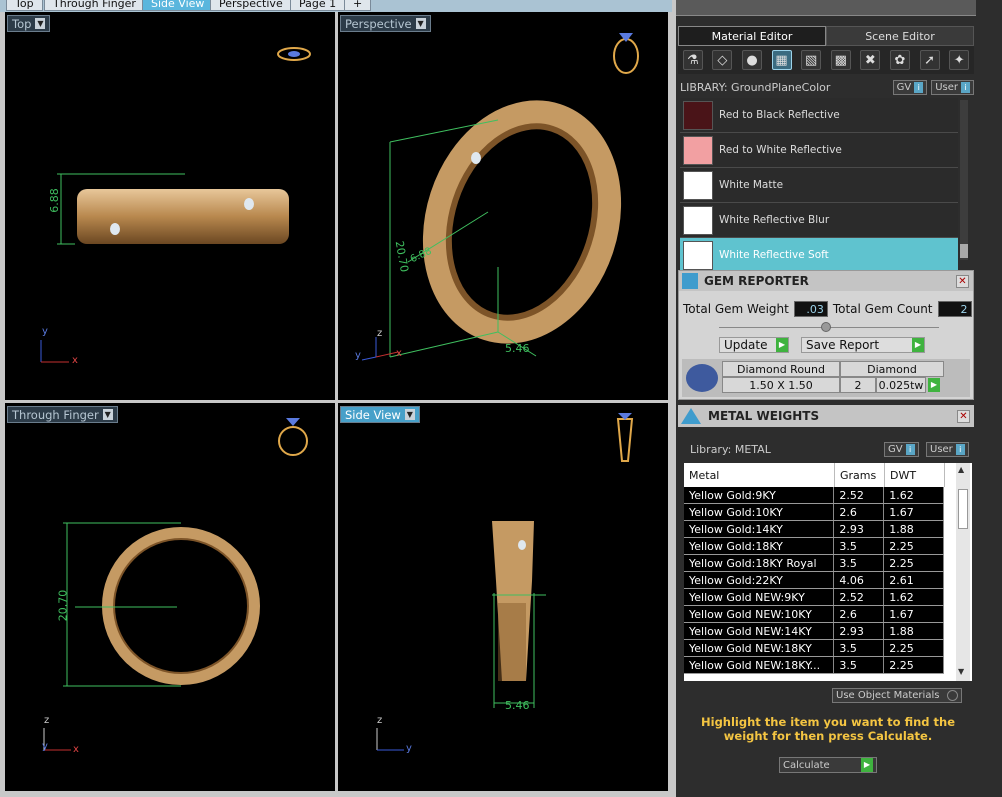 This screenshot has height=797, width=1002. Describe the element at coordinates (814, 512) in the screenshot. I see `table-row: Yellow Gold:10KY 2.6 1.67` at that location.